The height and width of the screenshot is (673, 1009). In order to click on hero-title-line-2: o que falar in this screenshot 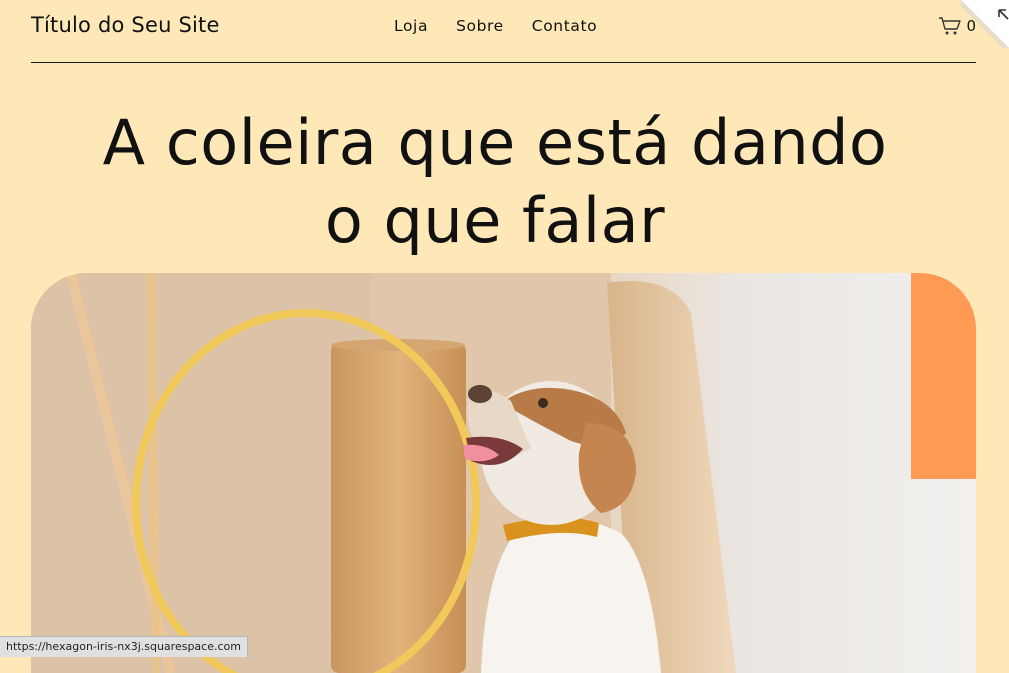, I will do `click(495, 220)`.